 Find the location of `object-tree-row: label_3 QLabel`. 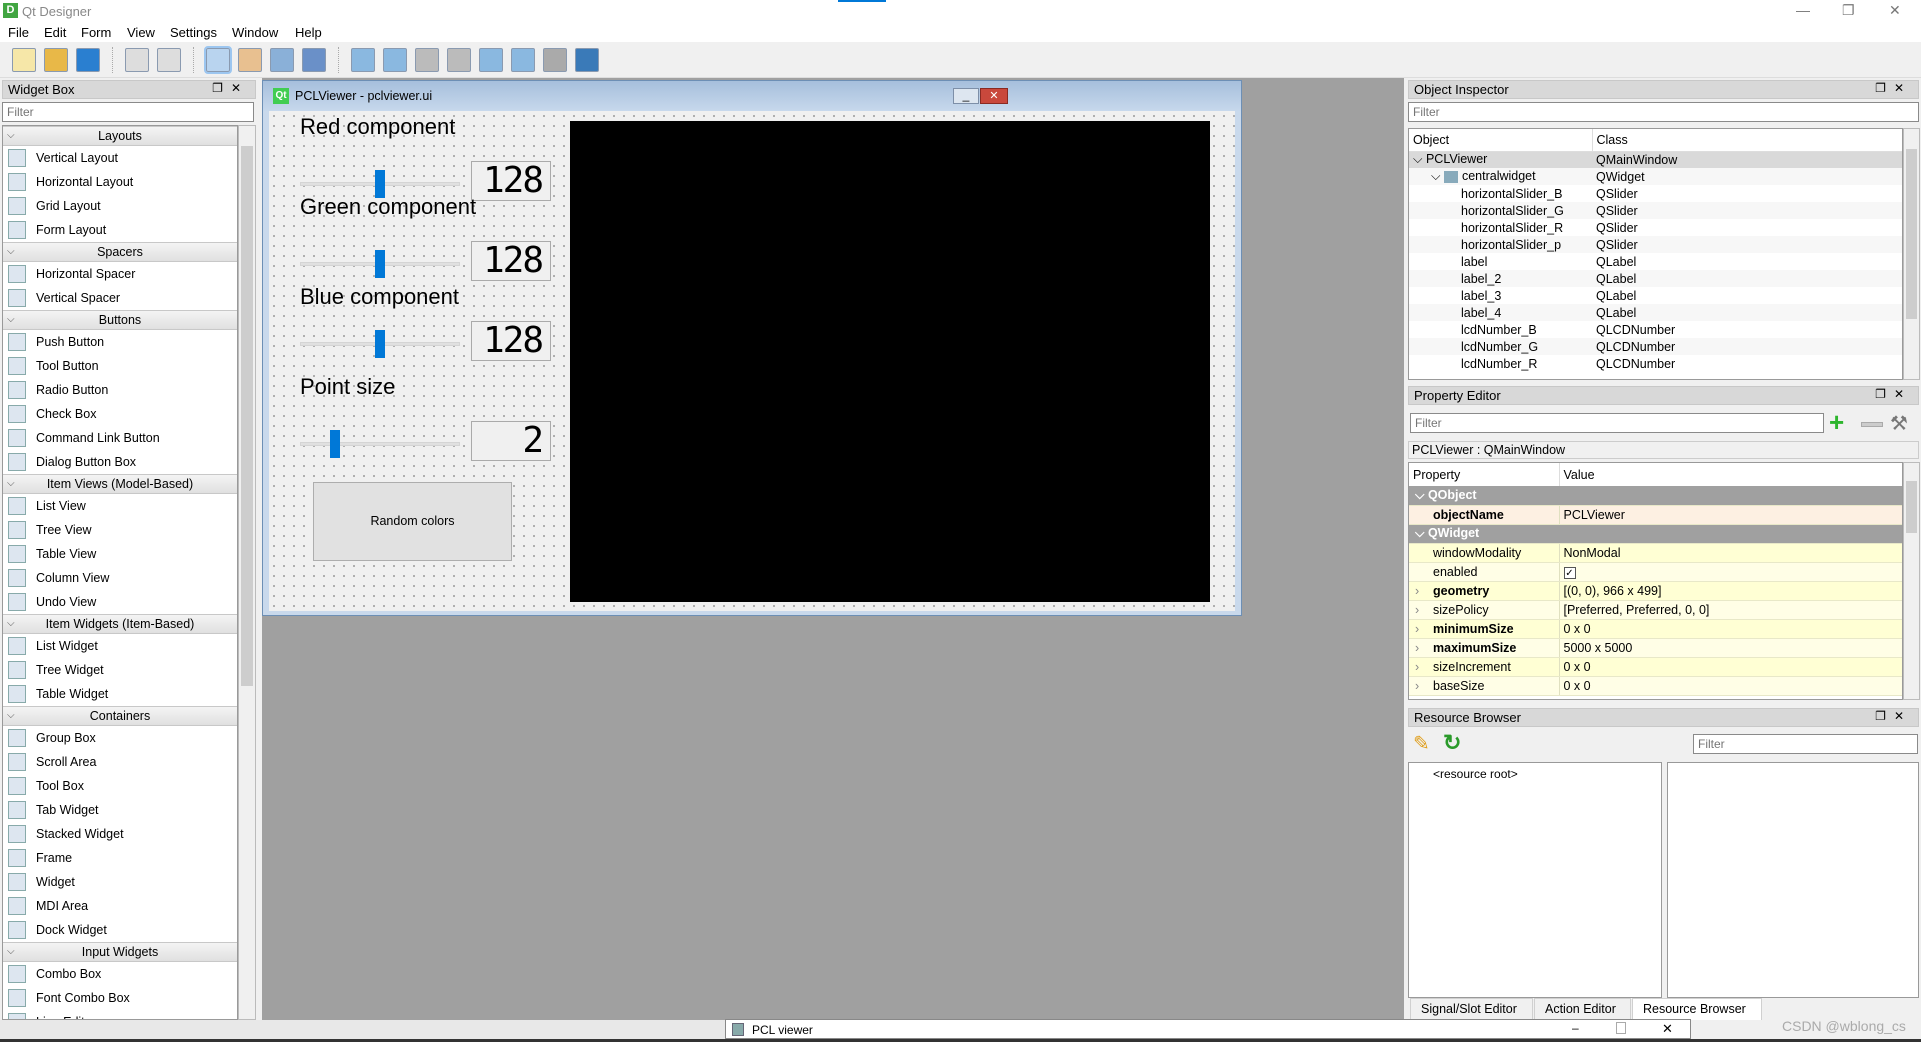

object-tree-row: label_3 QLabel is located at coordinates (1655, 295).